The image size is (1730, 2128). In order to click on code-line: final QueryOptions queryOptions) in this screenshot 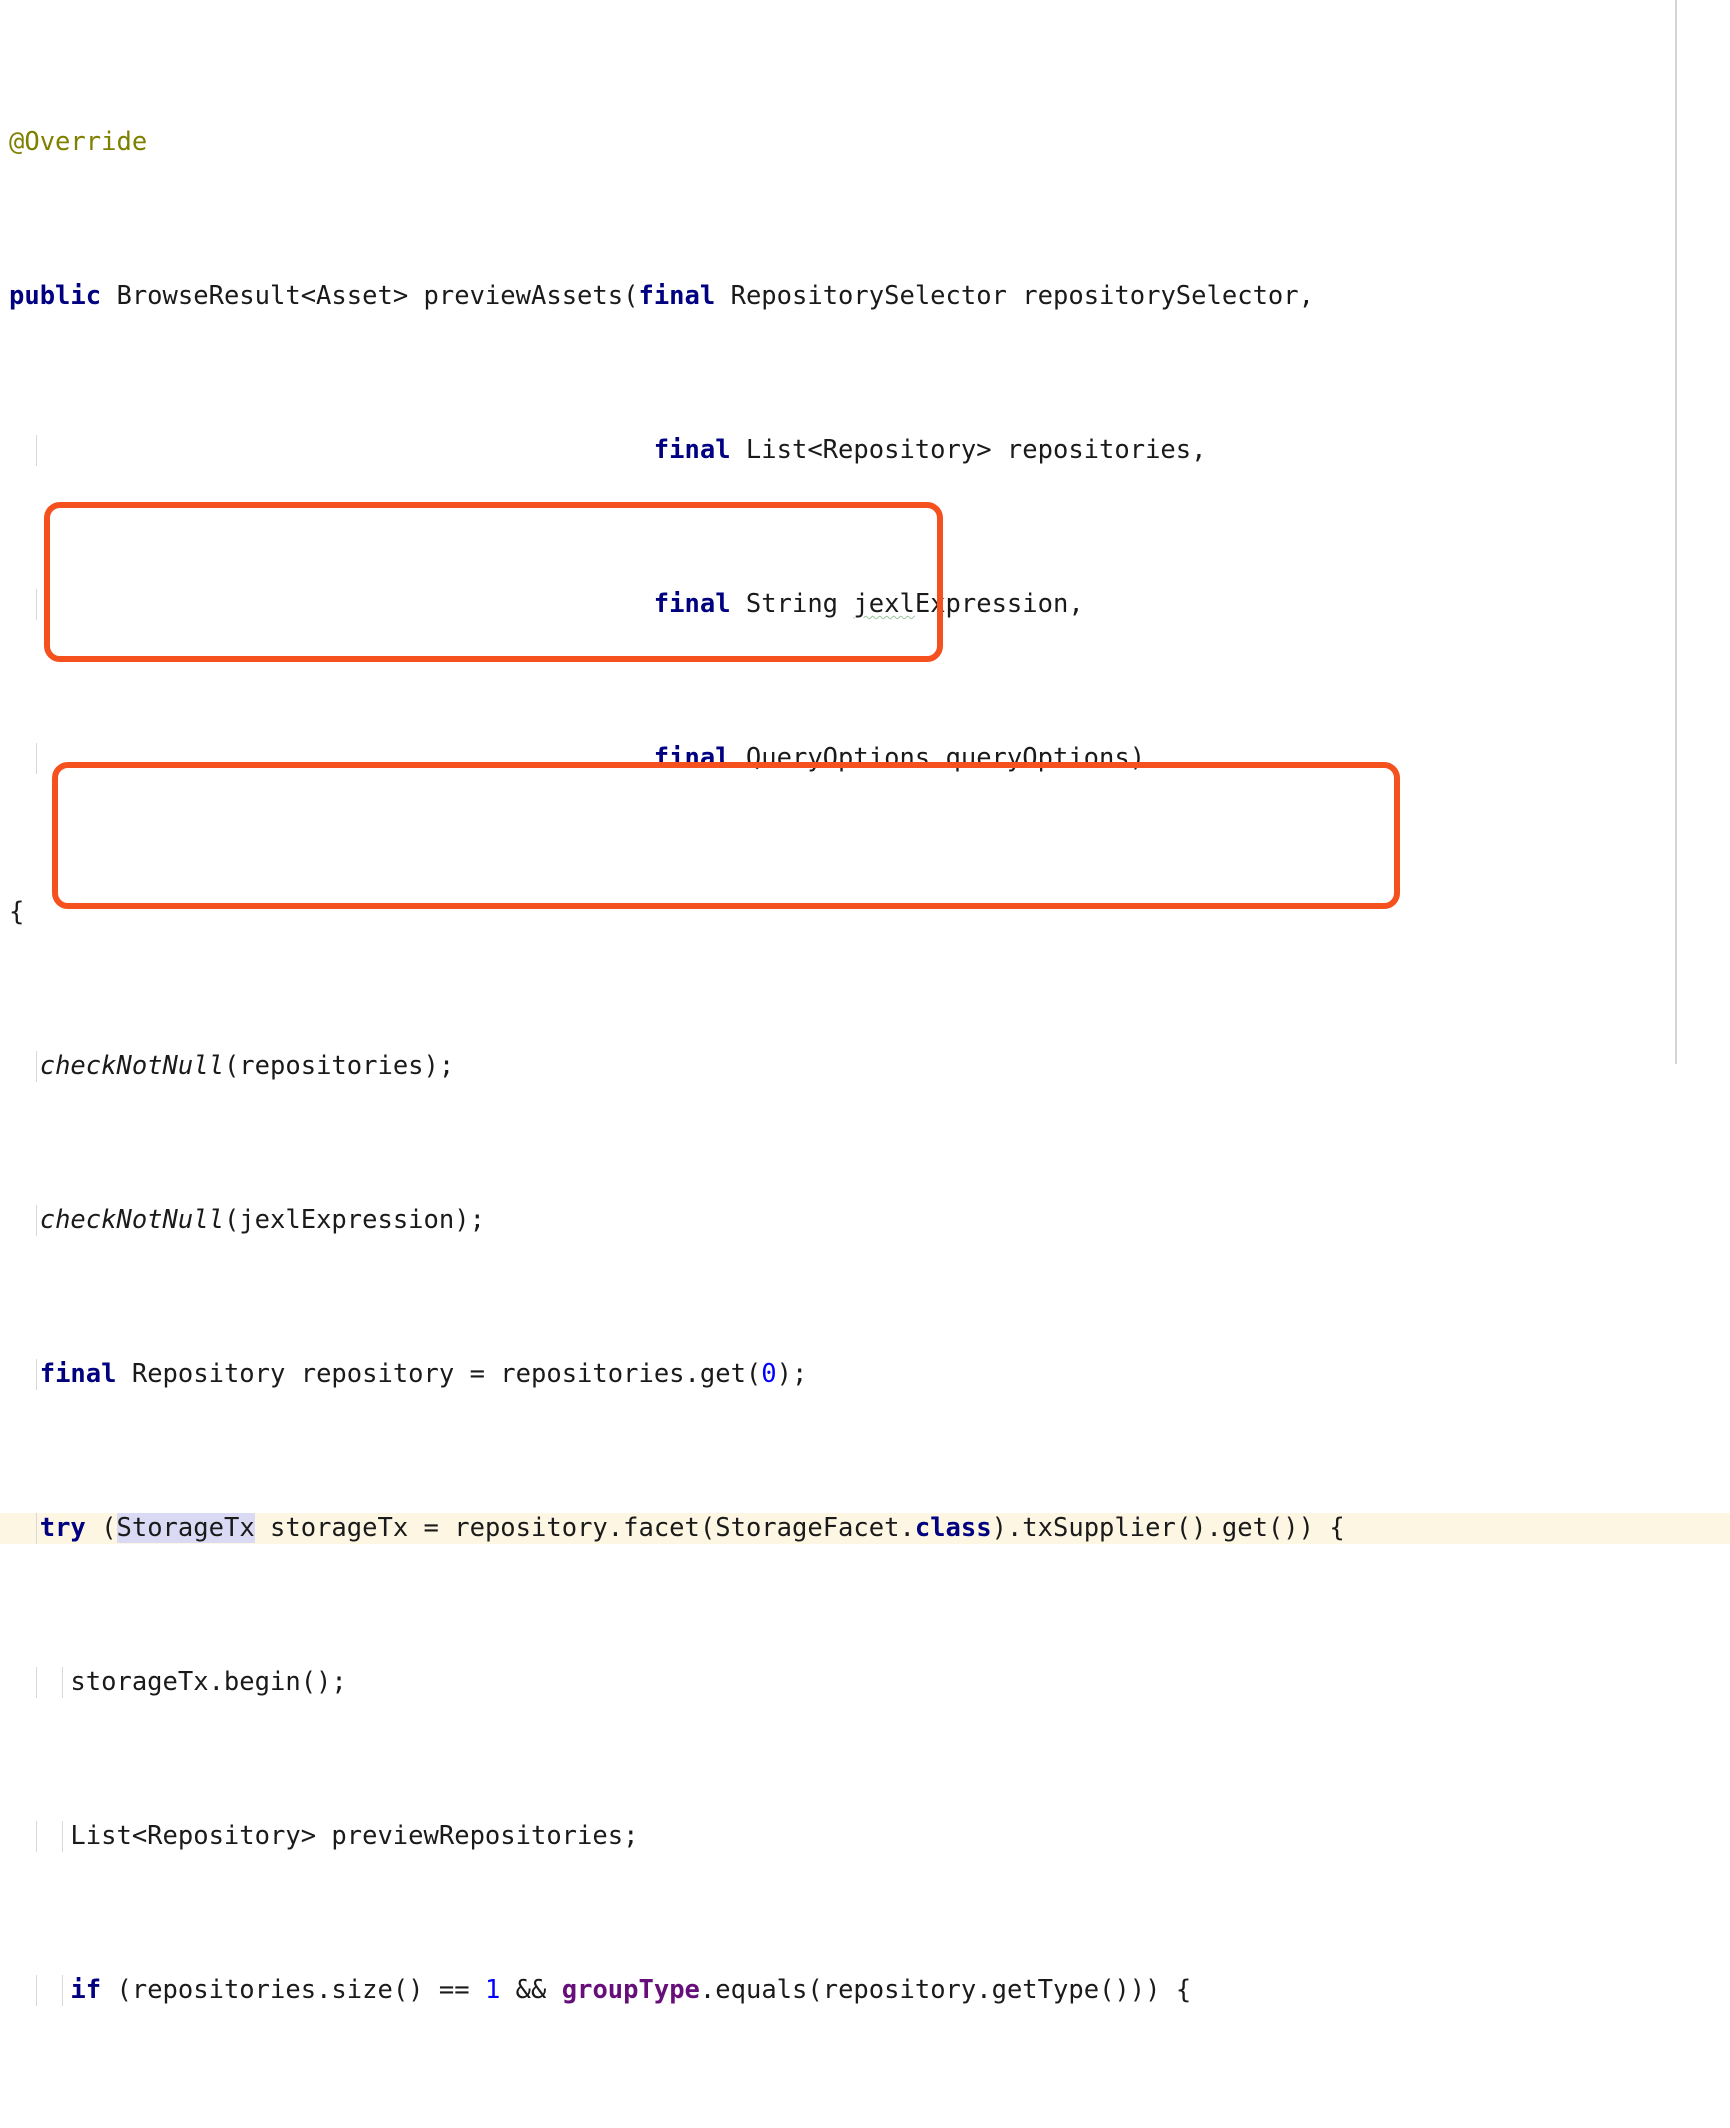, I will do `click(865, 758)`.